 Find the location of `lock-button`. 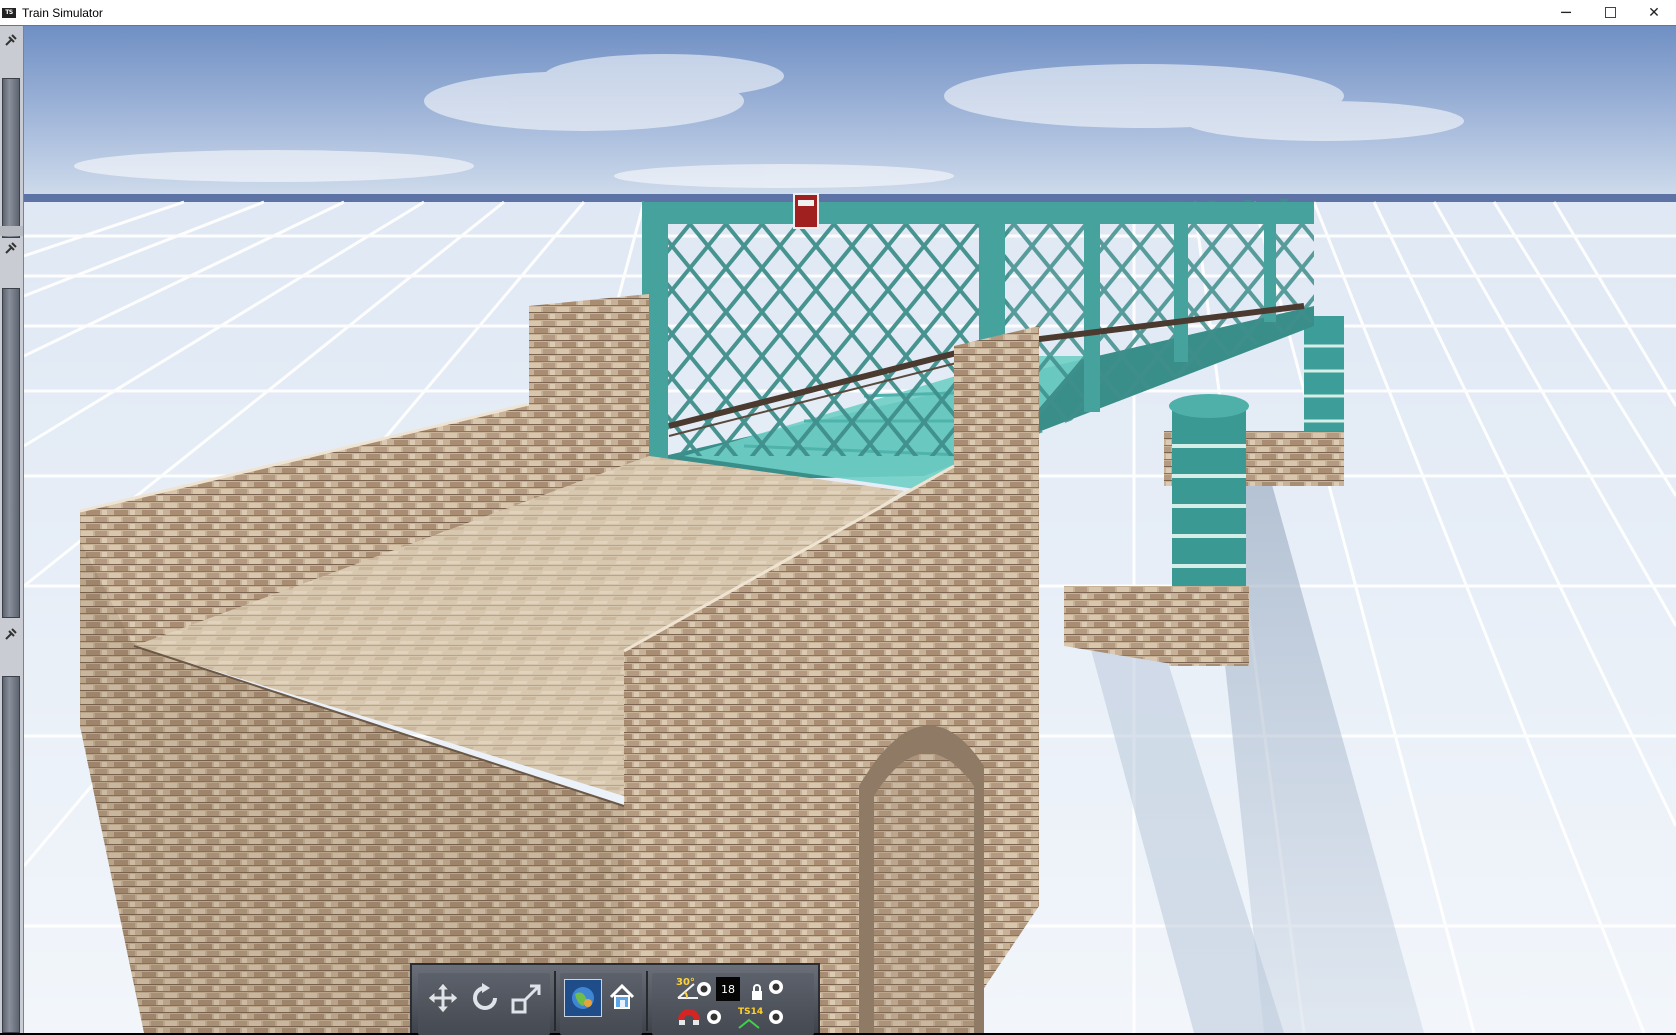

lock-button is located at coordinates (757, 992).